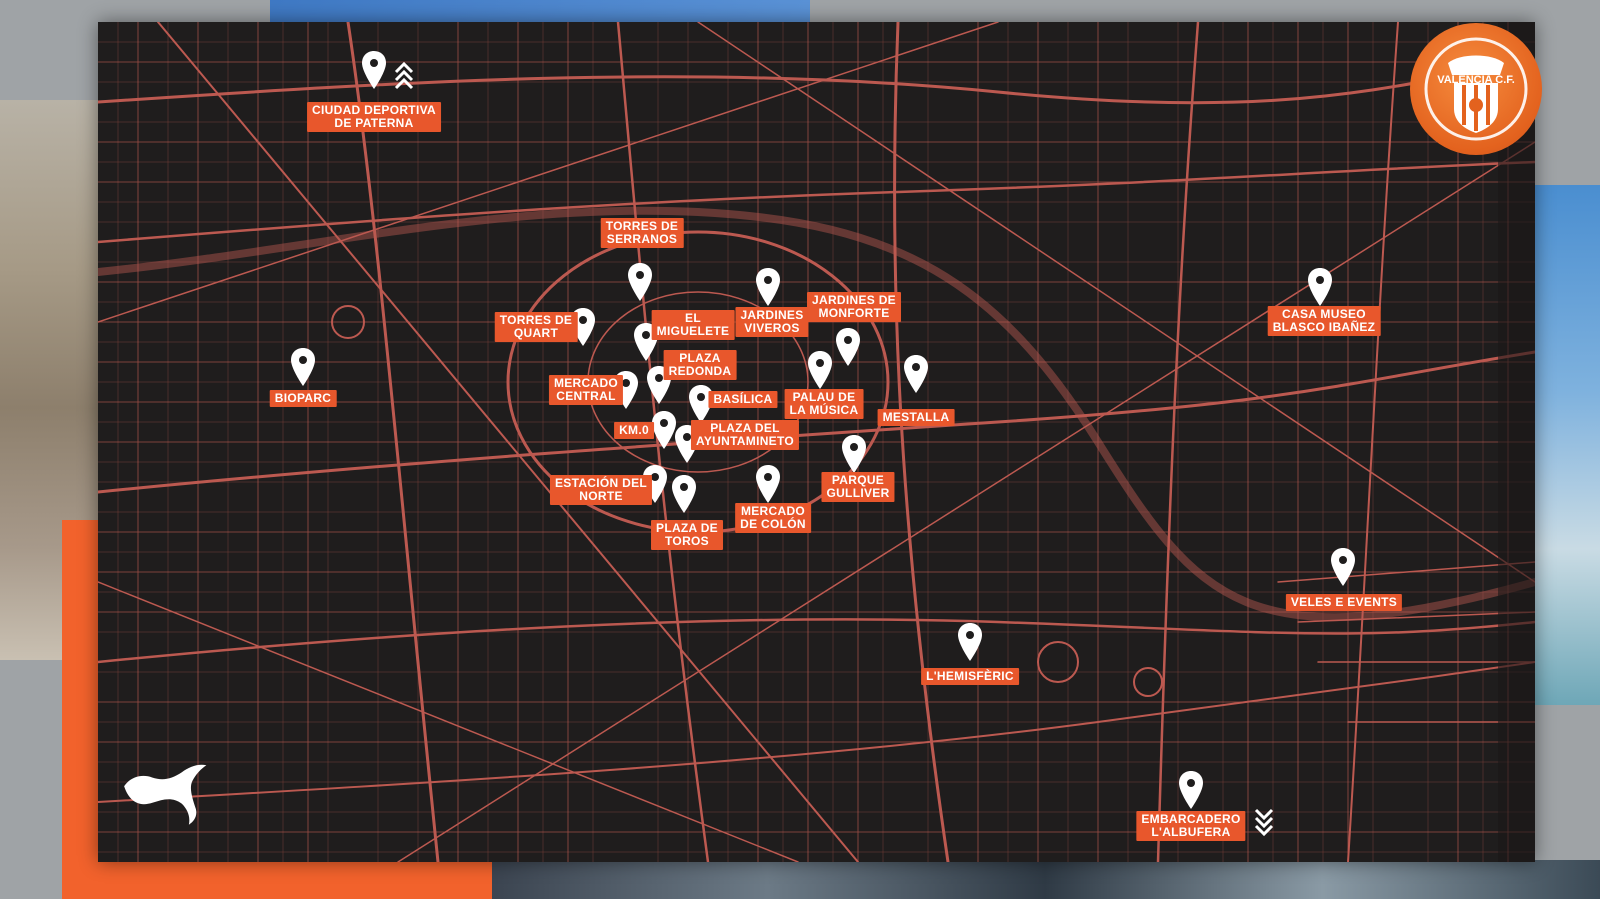  What do you see at coordinates (1324, 321) in the screenshot?
I see `location-label-casa-museo: CASA MUSEO BLASCO IBAÑEZ` at bounding box center [1324, 321].